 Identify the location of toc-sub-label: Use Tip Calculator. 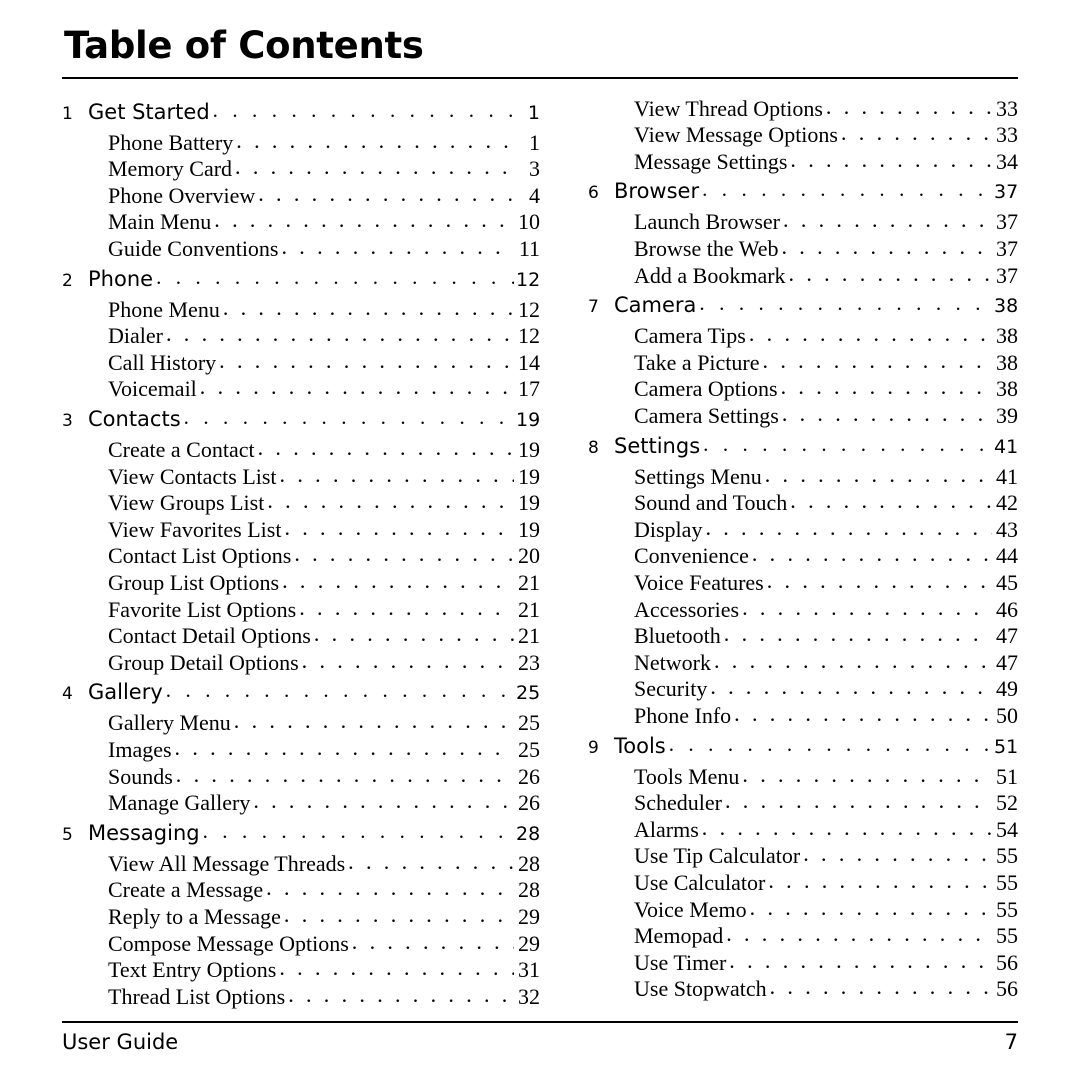
(717, 856).